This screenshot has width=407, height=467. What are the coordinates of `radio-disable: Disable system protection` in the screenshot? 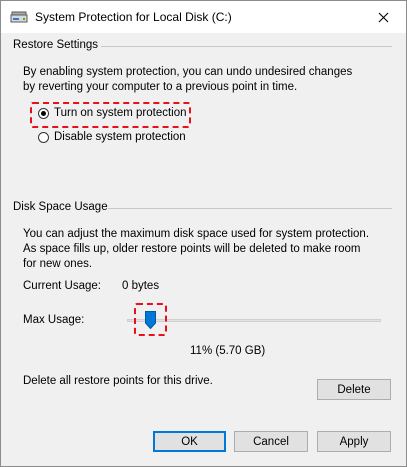 It's located at (112, 137).